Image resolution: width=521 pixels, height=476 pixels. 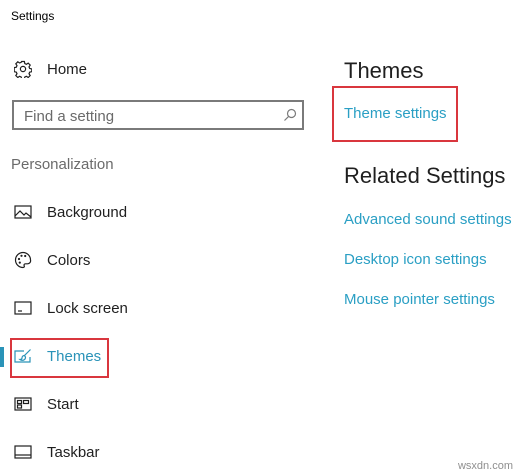 I want to click on sidebar-item-lock-screen: Lock screen, so click(x=150, y=308).